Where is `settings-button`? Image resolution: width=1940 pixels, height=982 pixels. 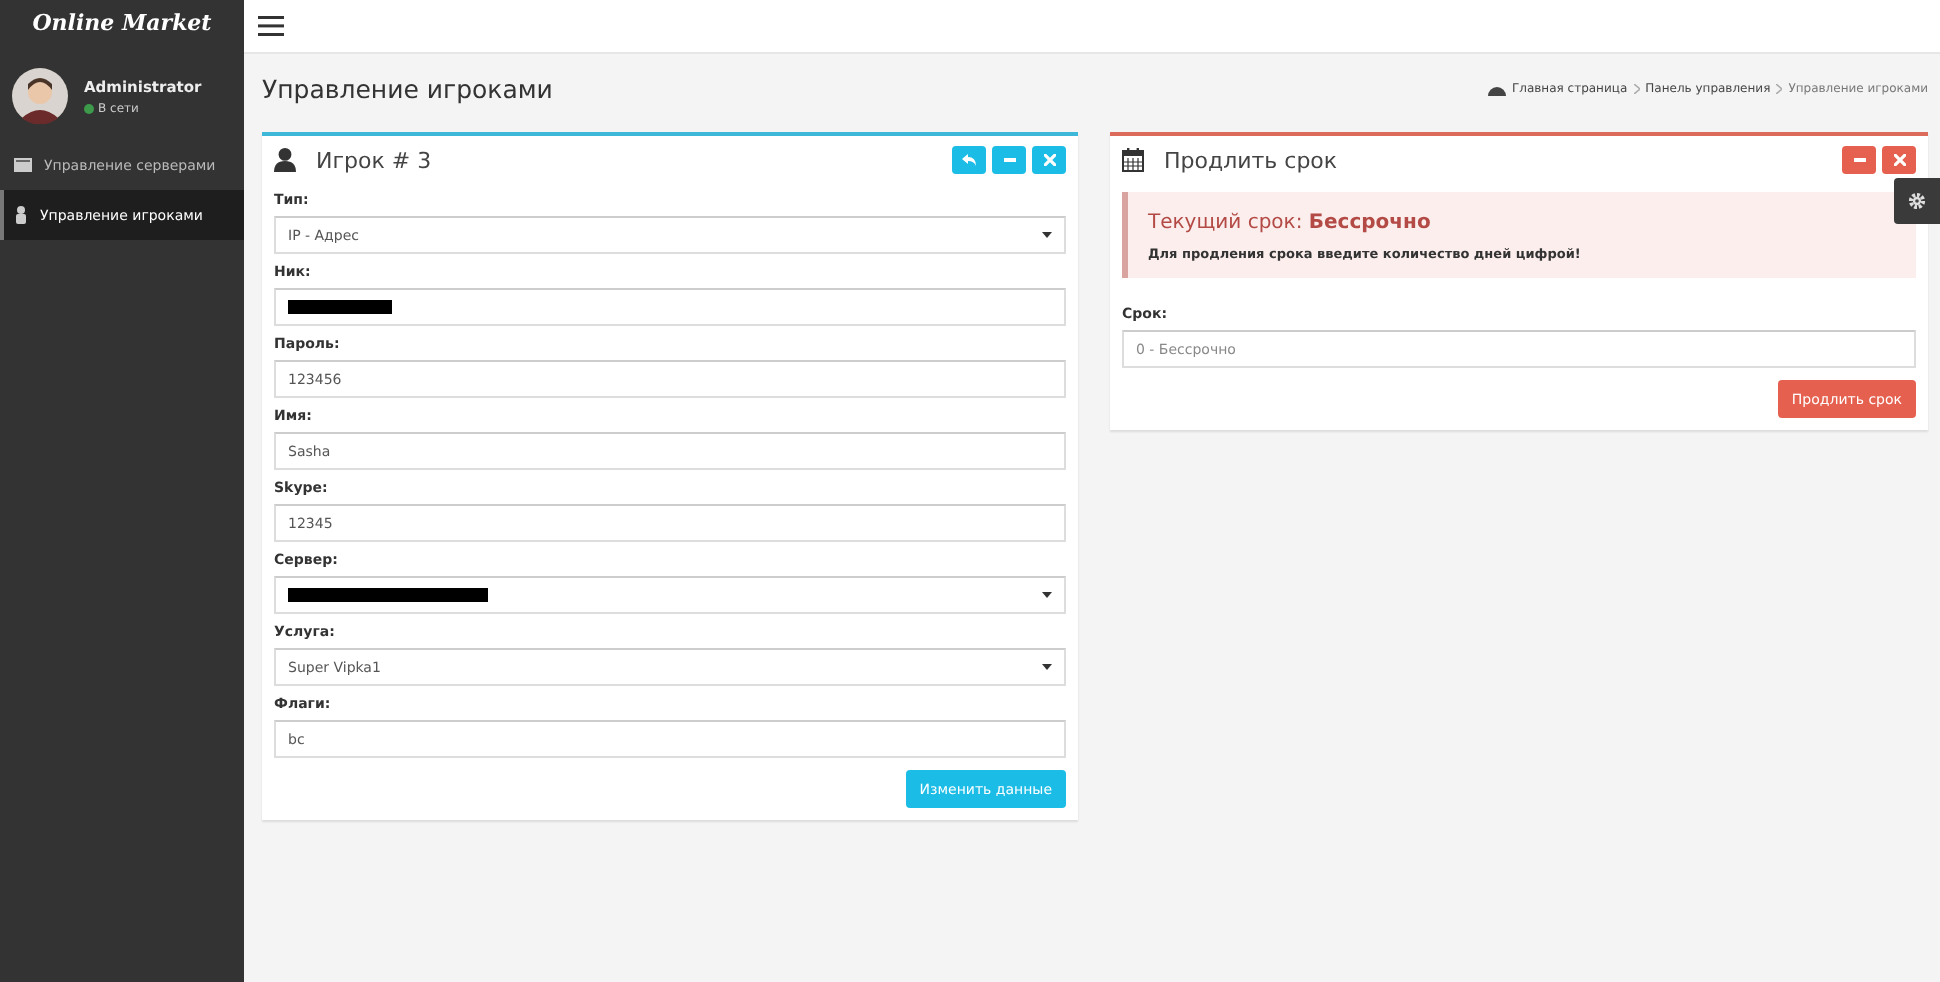 settings-button is located at coordinates (1917, 201).